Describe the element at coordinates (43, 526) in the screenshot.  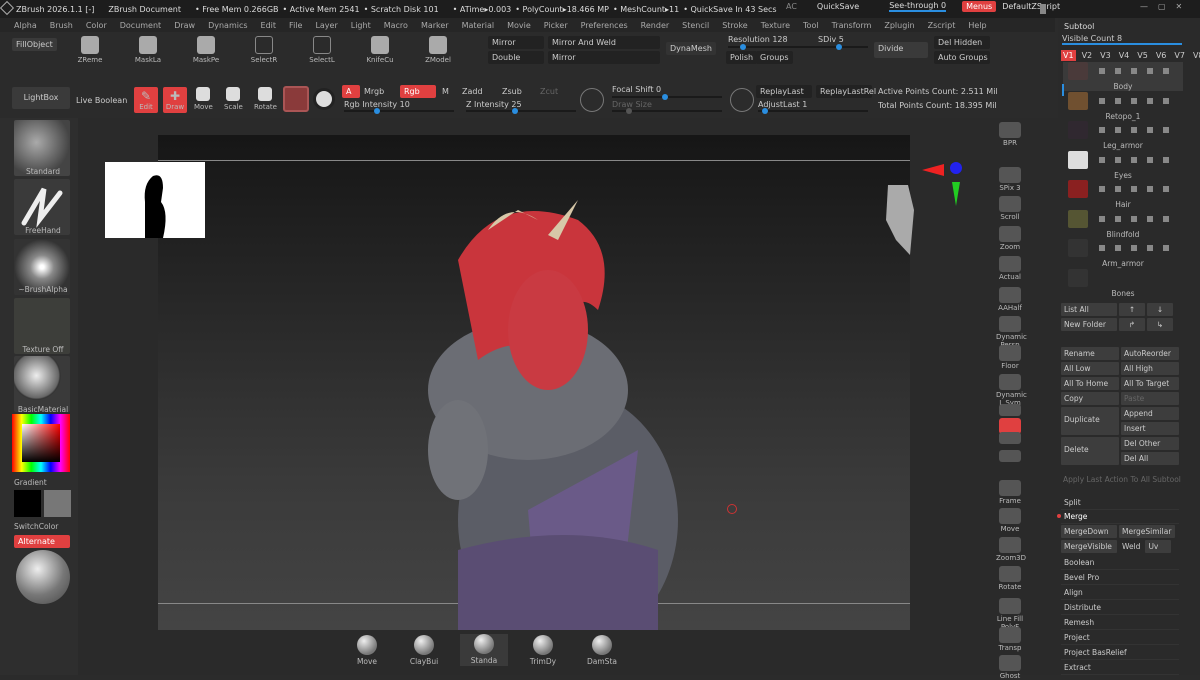
I see `switchcolor-button: SwitchColor` at that location.